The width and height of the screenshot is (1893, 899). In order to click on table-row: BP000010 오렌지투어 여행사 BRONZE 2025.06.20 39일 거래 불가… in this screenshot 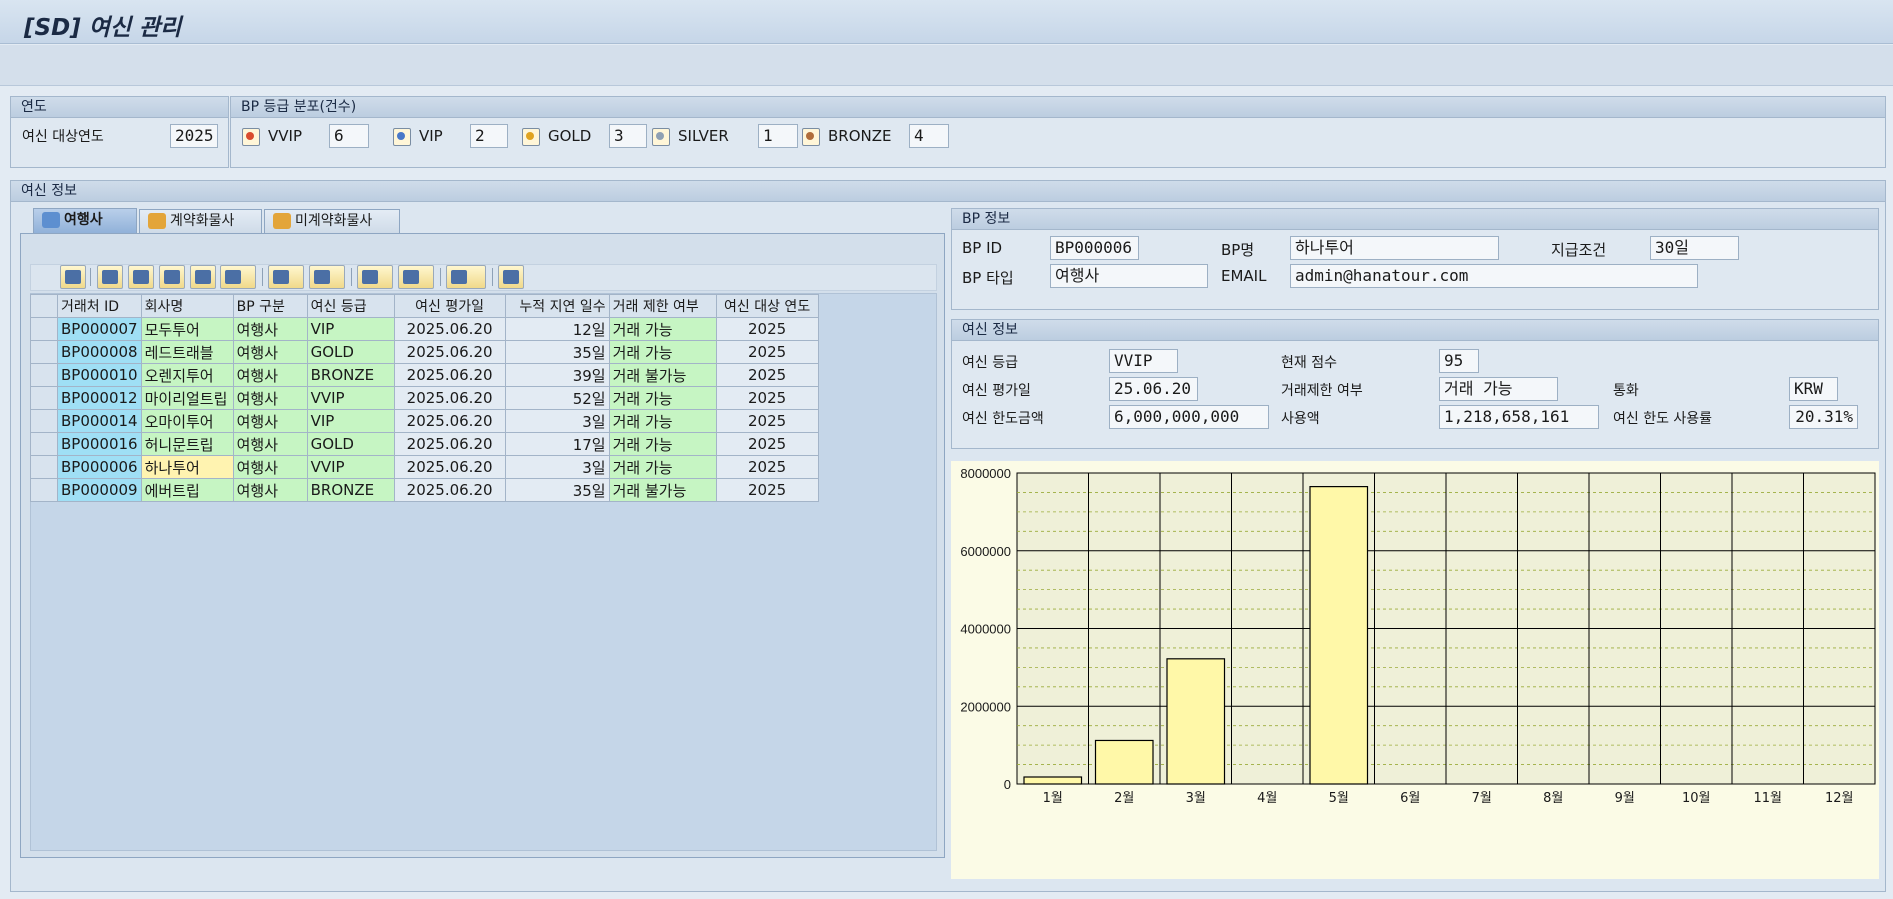, I will do `click(424, 375)`.